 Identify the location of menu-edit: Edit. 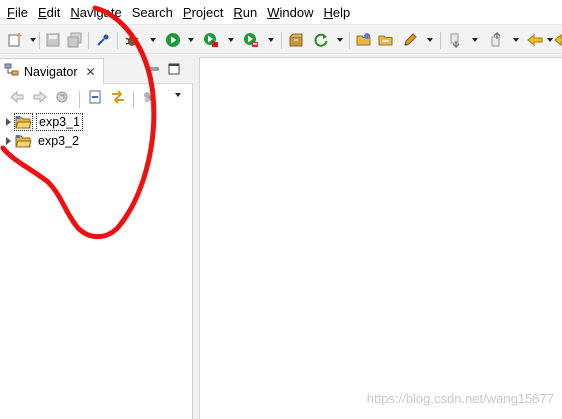
(49, 11).